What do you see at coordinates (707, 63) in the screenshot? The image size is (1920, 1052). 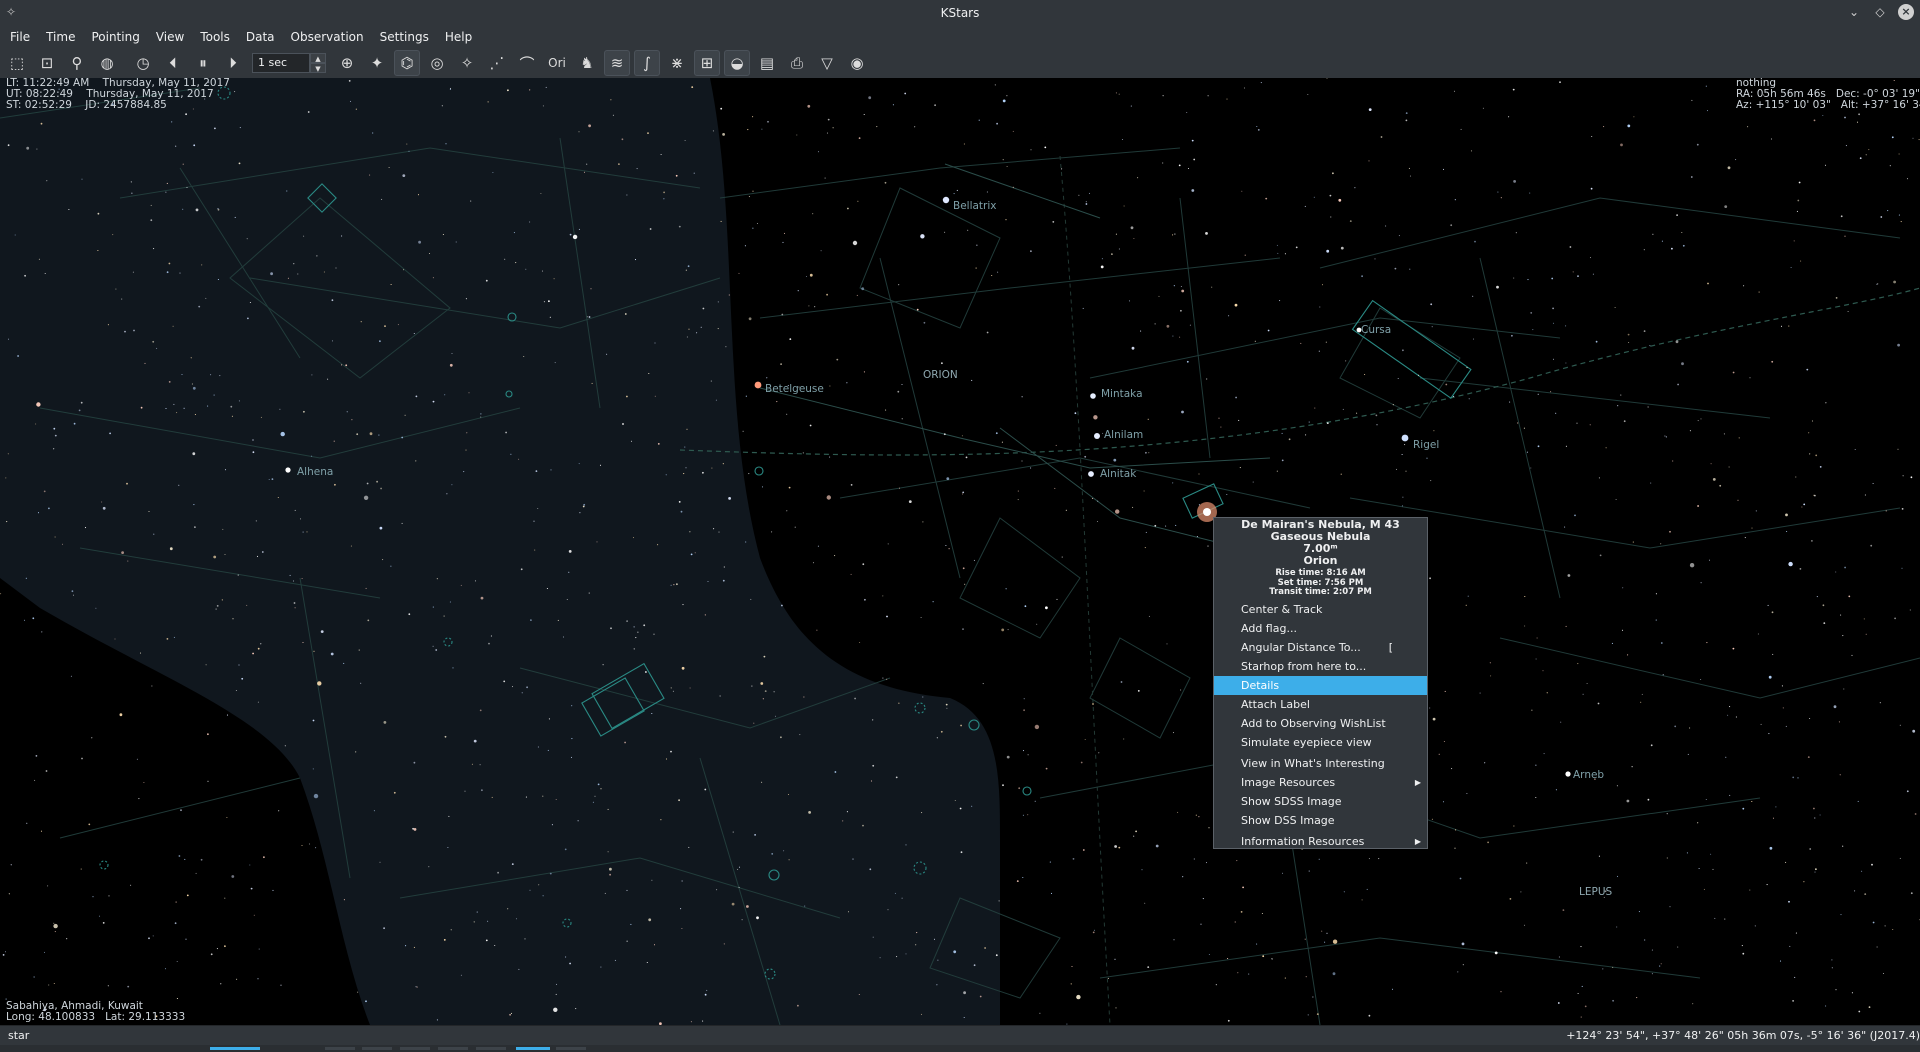 I see `equatorial-grid-icon: ⊞` at bounding box center [707, 63].